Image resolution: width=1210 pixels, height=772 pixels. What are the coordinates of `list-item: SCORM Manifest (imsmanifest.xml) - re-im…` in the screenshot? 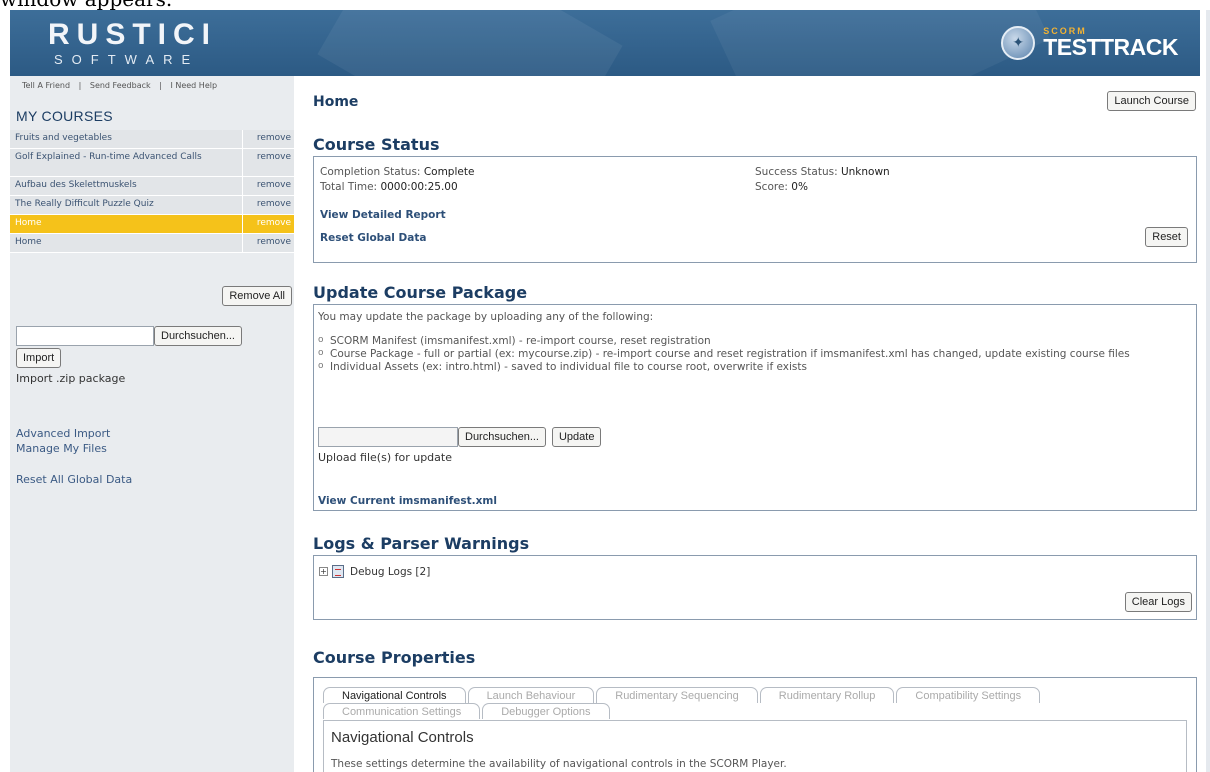 It's located at (753, 341).